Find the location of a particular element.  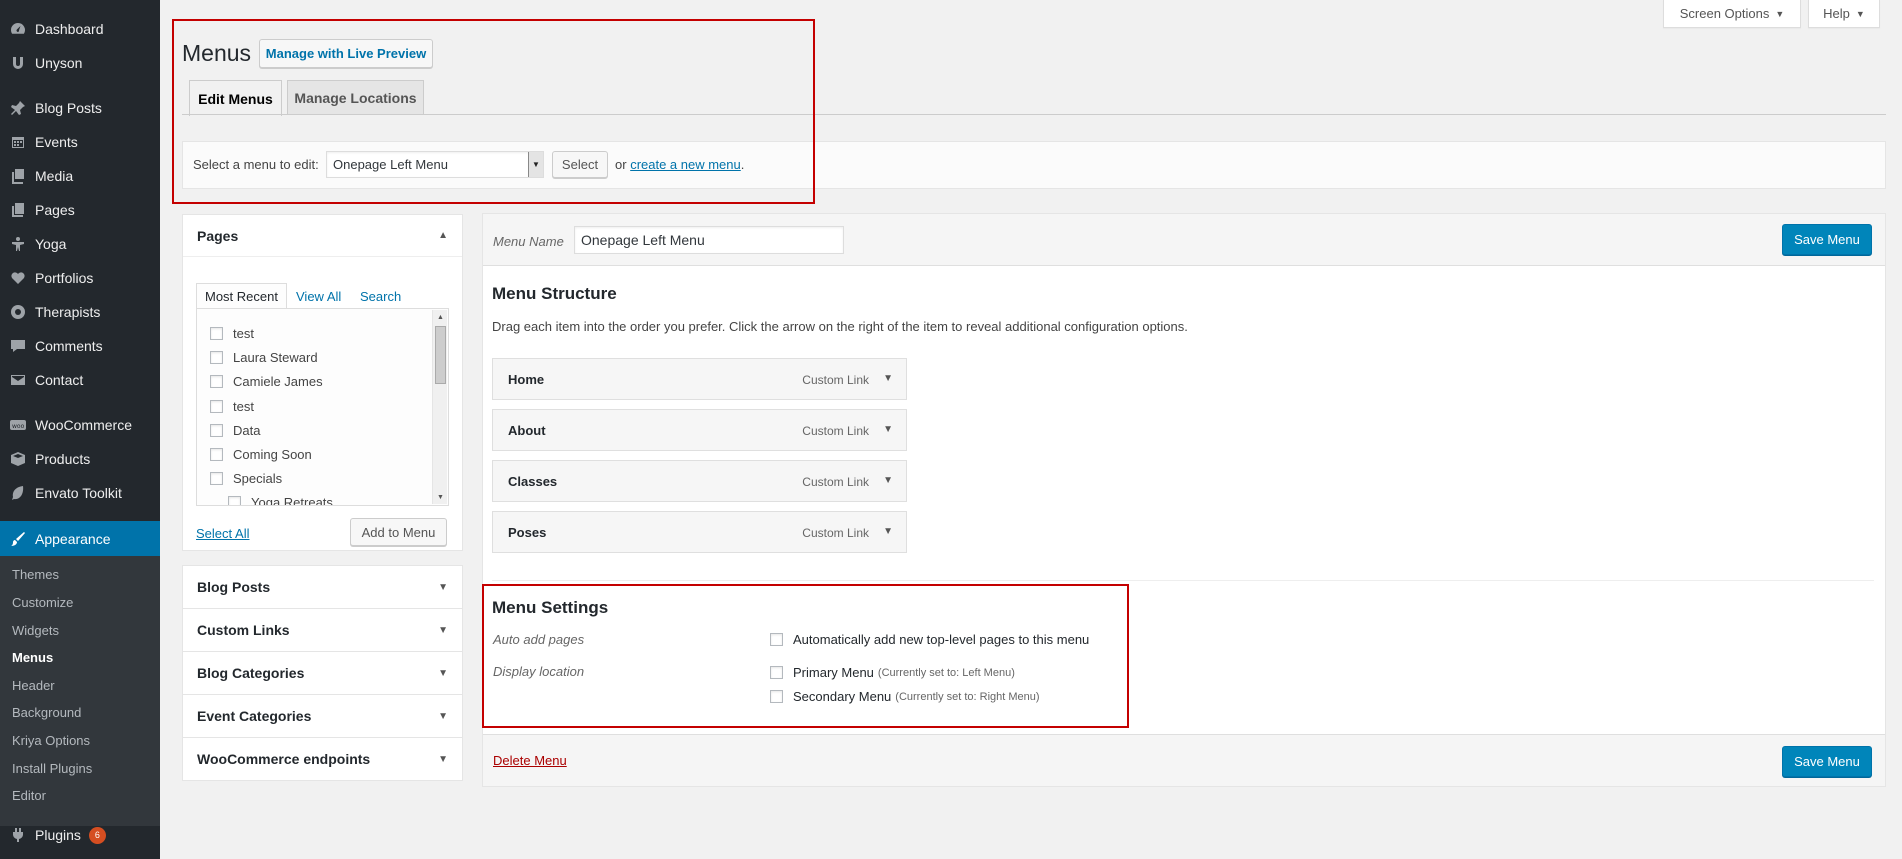

scroll-up-icon: ▲ is located at coordinates (440, 317).